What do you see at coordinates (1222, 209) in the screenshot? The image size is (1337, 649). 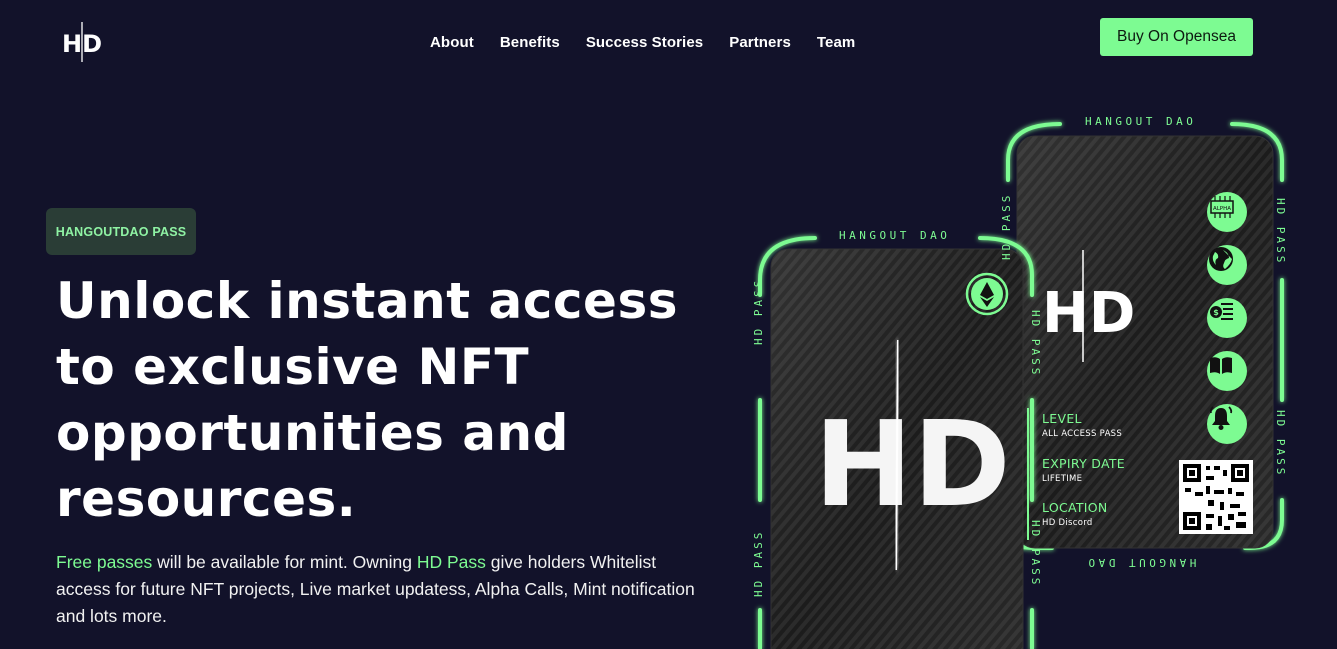 I see `alpha-chip-text: ALPHA` at bounding box center [1222, 209].